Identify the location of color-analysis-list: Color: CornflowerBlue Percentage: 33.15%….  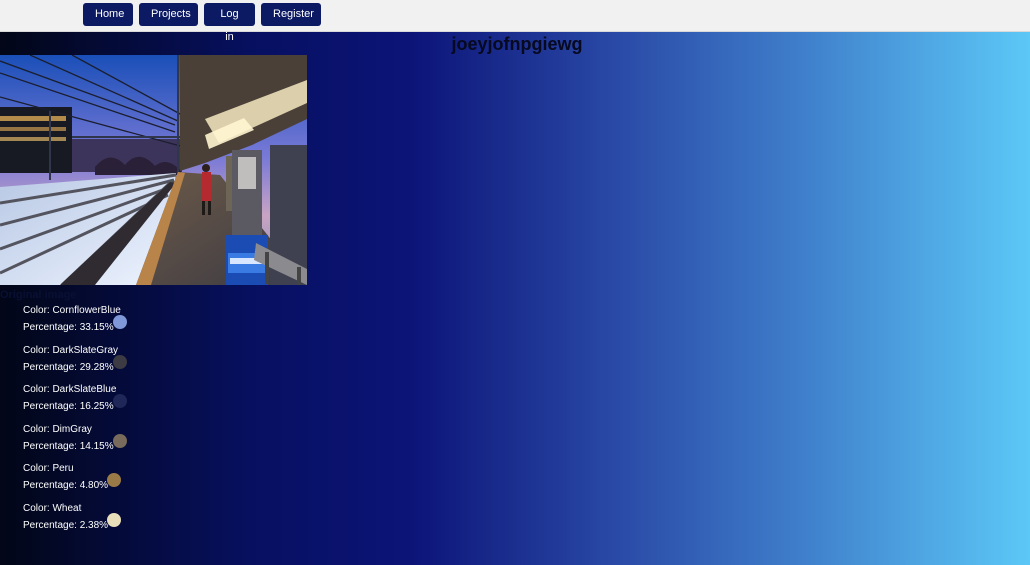
(103, 422).